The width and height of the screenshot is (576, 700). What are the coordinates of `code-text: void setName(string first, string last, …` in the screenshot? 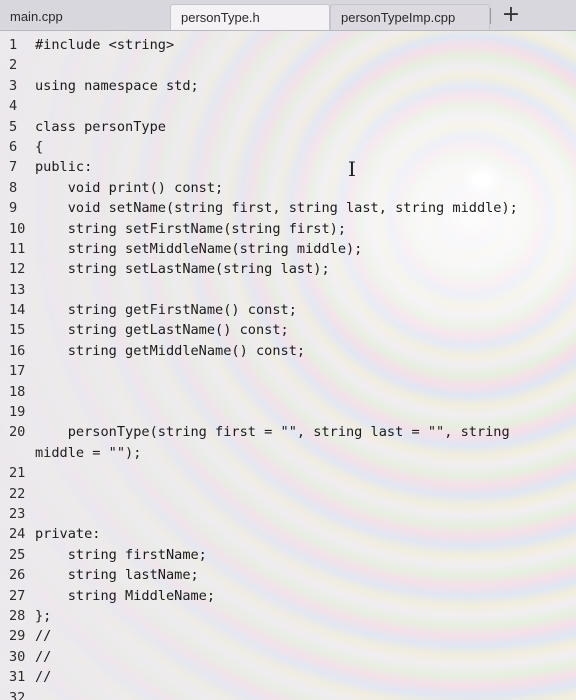 It's located at (276, 208).